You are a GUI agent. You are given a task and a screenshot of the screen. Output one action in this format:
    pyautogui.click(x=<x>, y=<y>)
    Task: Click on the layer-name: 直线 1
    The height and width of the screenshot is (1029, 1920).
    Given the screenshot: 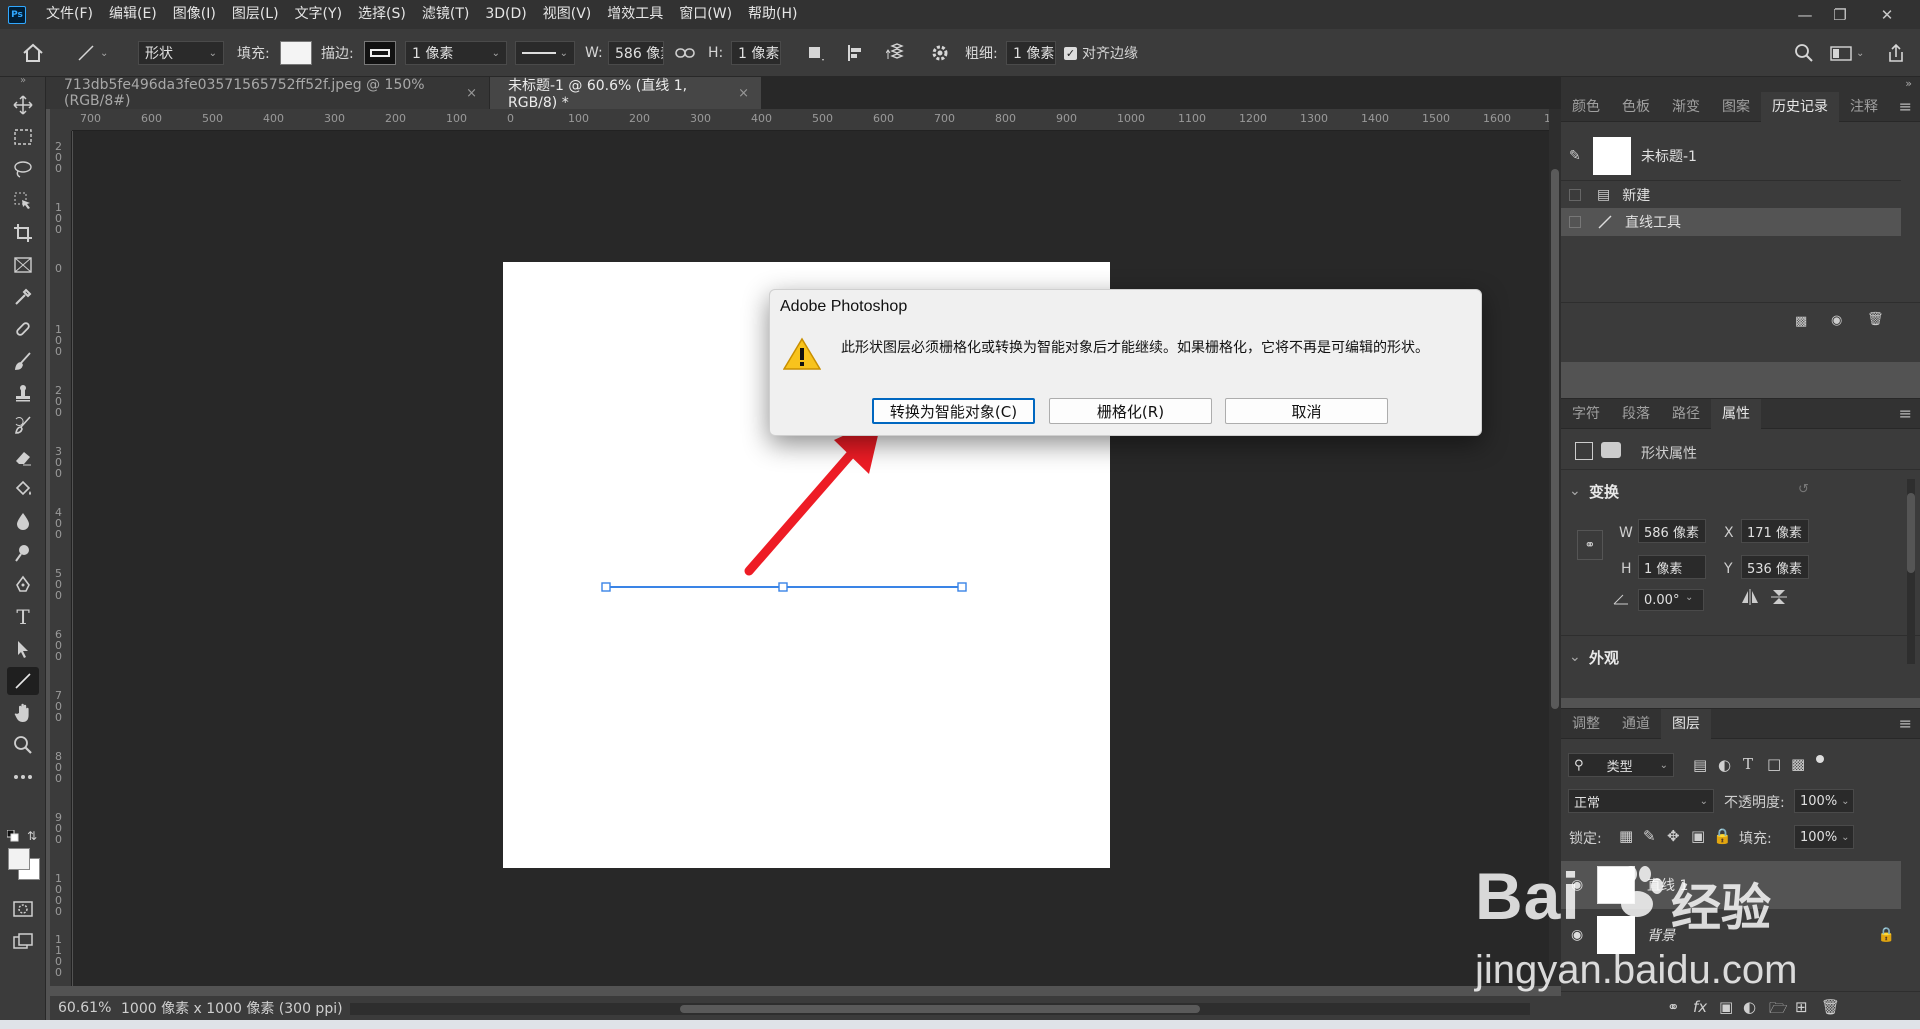 What is the action you would take?
    pyautogui.click(x=1667, y=885)
    